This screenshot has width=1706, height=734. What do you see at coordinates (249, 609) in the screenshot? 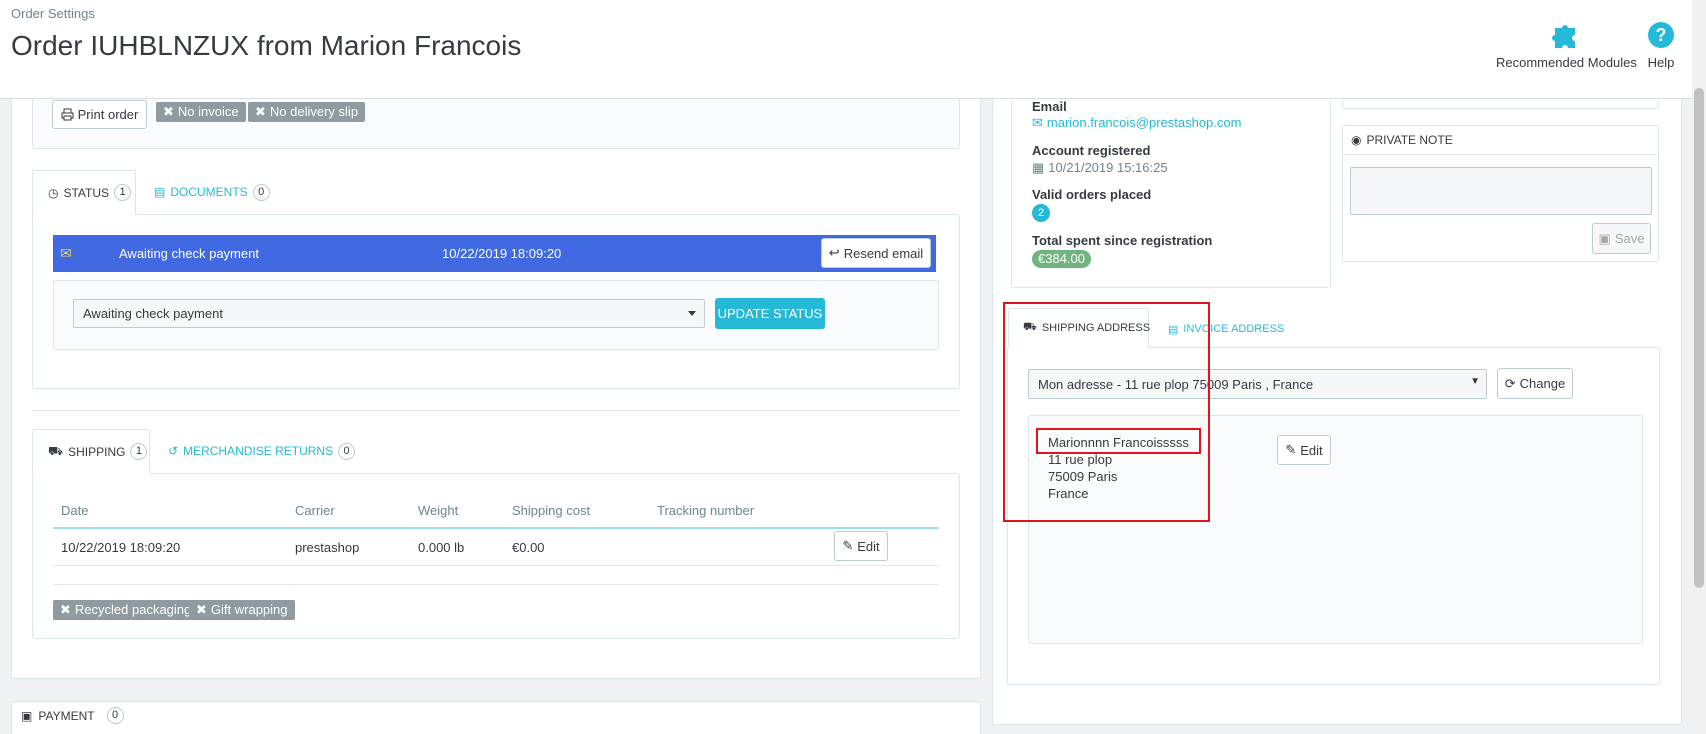
I see `gift-wrapping-label: Gift wrapping` at bounding box center [249, 609].